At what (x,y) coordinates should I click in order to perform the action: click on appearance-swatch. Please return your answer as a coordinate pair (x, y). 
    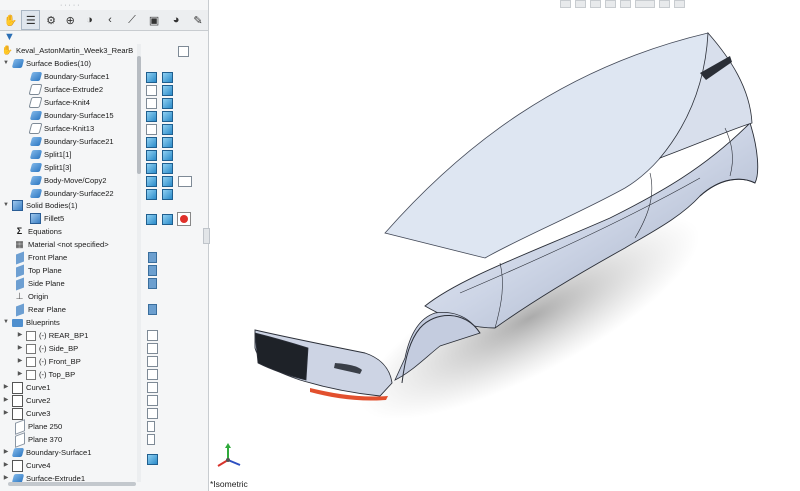
    Looking at the image, I should click on (184, 219).